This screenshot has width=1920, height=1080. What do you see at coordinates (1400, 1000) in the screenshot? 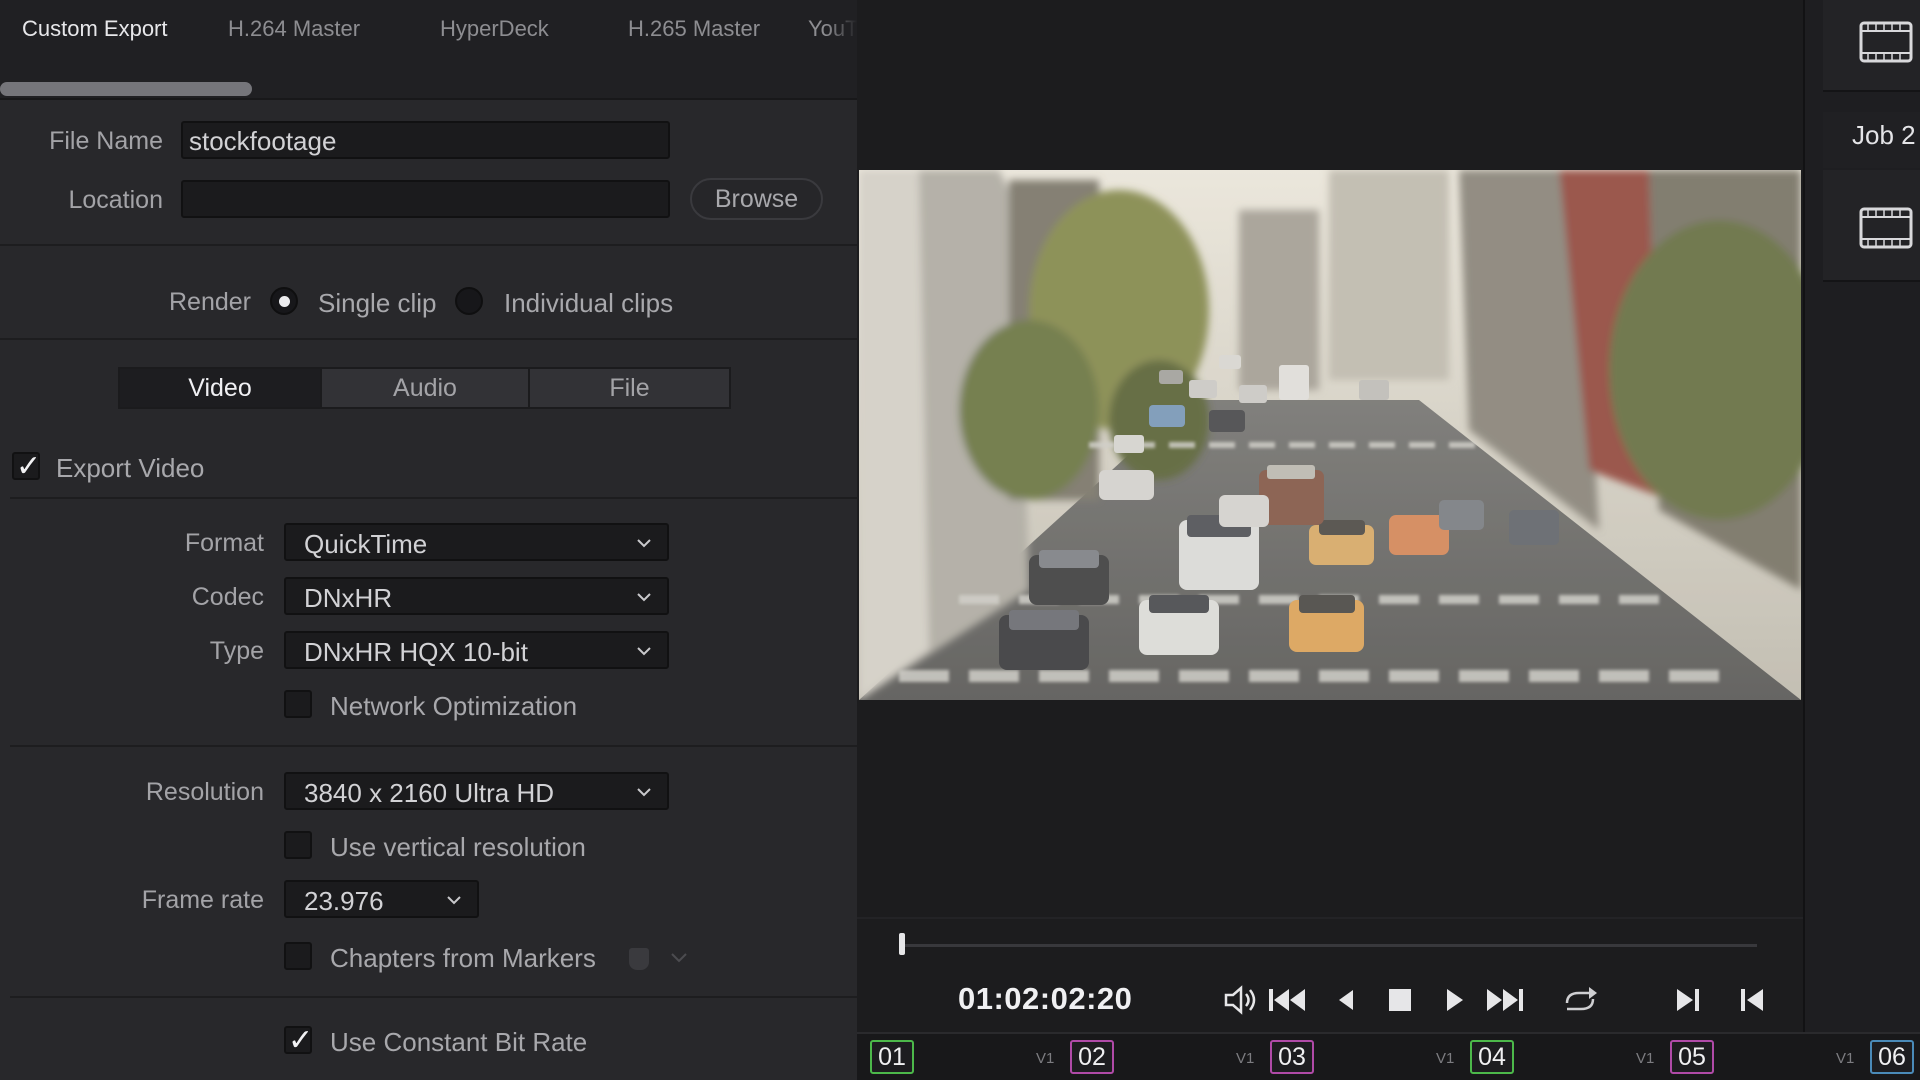
I see `stop-icon` at bounding box center [1400, 1000].